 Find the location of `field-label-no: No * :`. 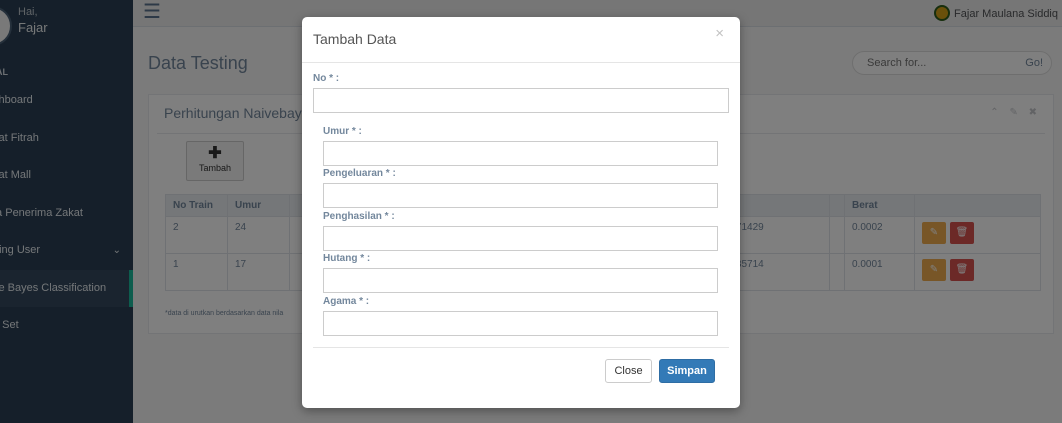

field-label-no: No * : is located at coordinates (326, 78).